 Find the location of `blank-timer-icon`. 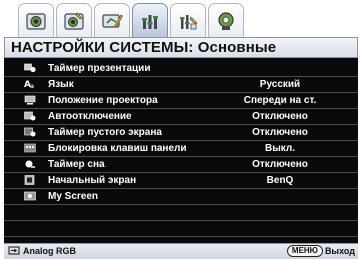

blank-timer-icon is located at coordinates (30, 132).